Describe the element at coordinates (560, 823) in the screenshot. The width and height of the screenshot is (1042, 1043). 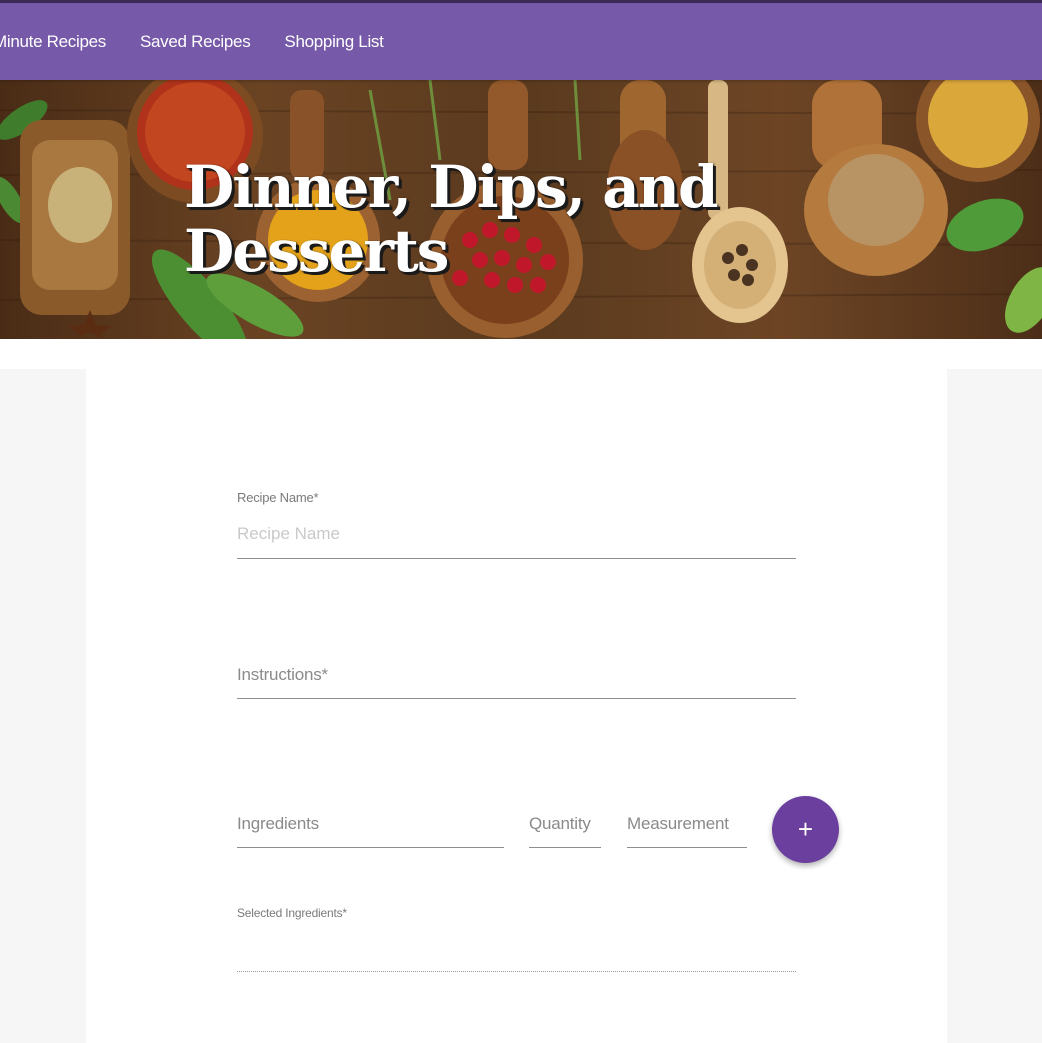
I see `quantity-label: Quantity` at that location.